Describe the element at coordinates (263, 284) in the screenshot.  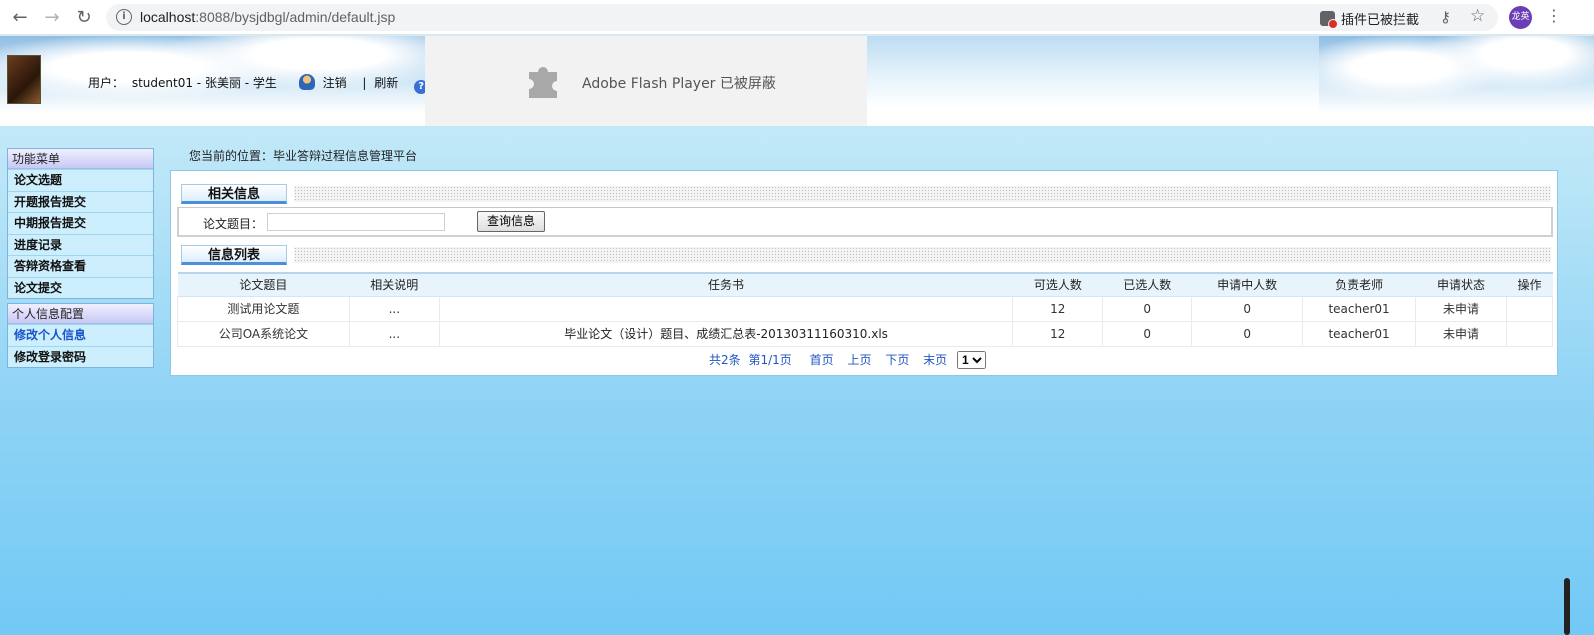
I see `column-header: 论文题目` at that location.